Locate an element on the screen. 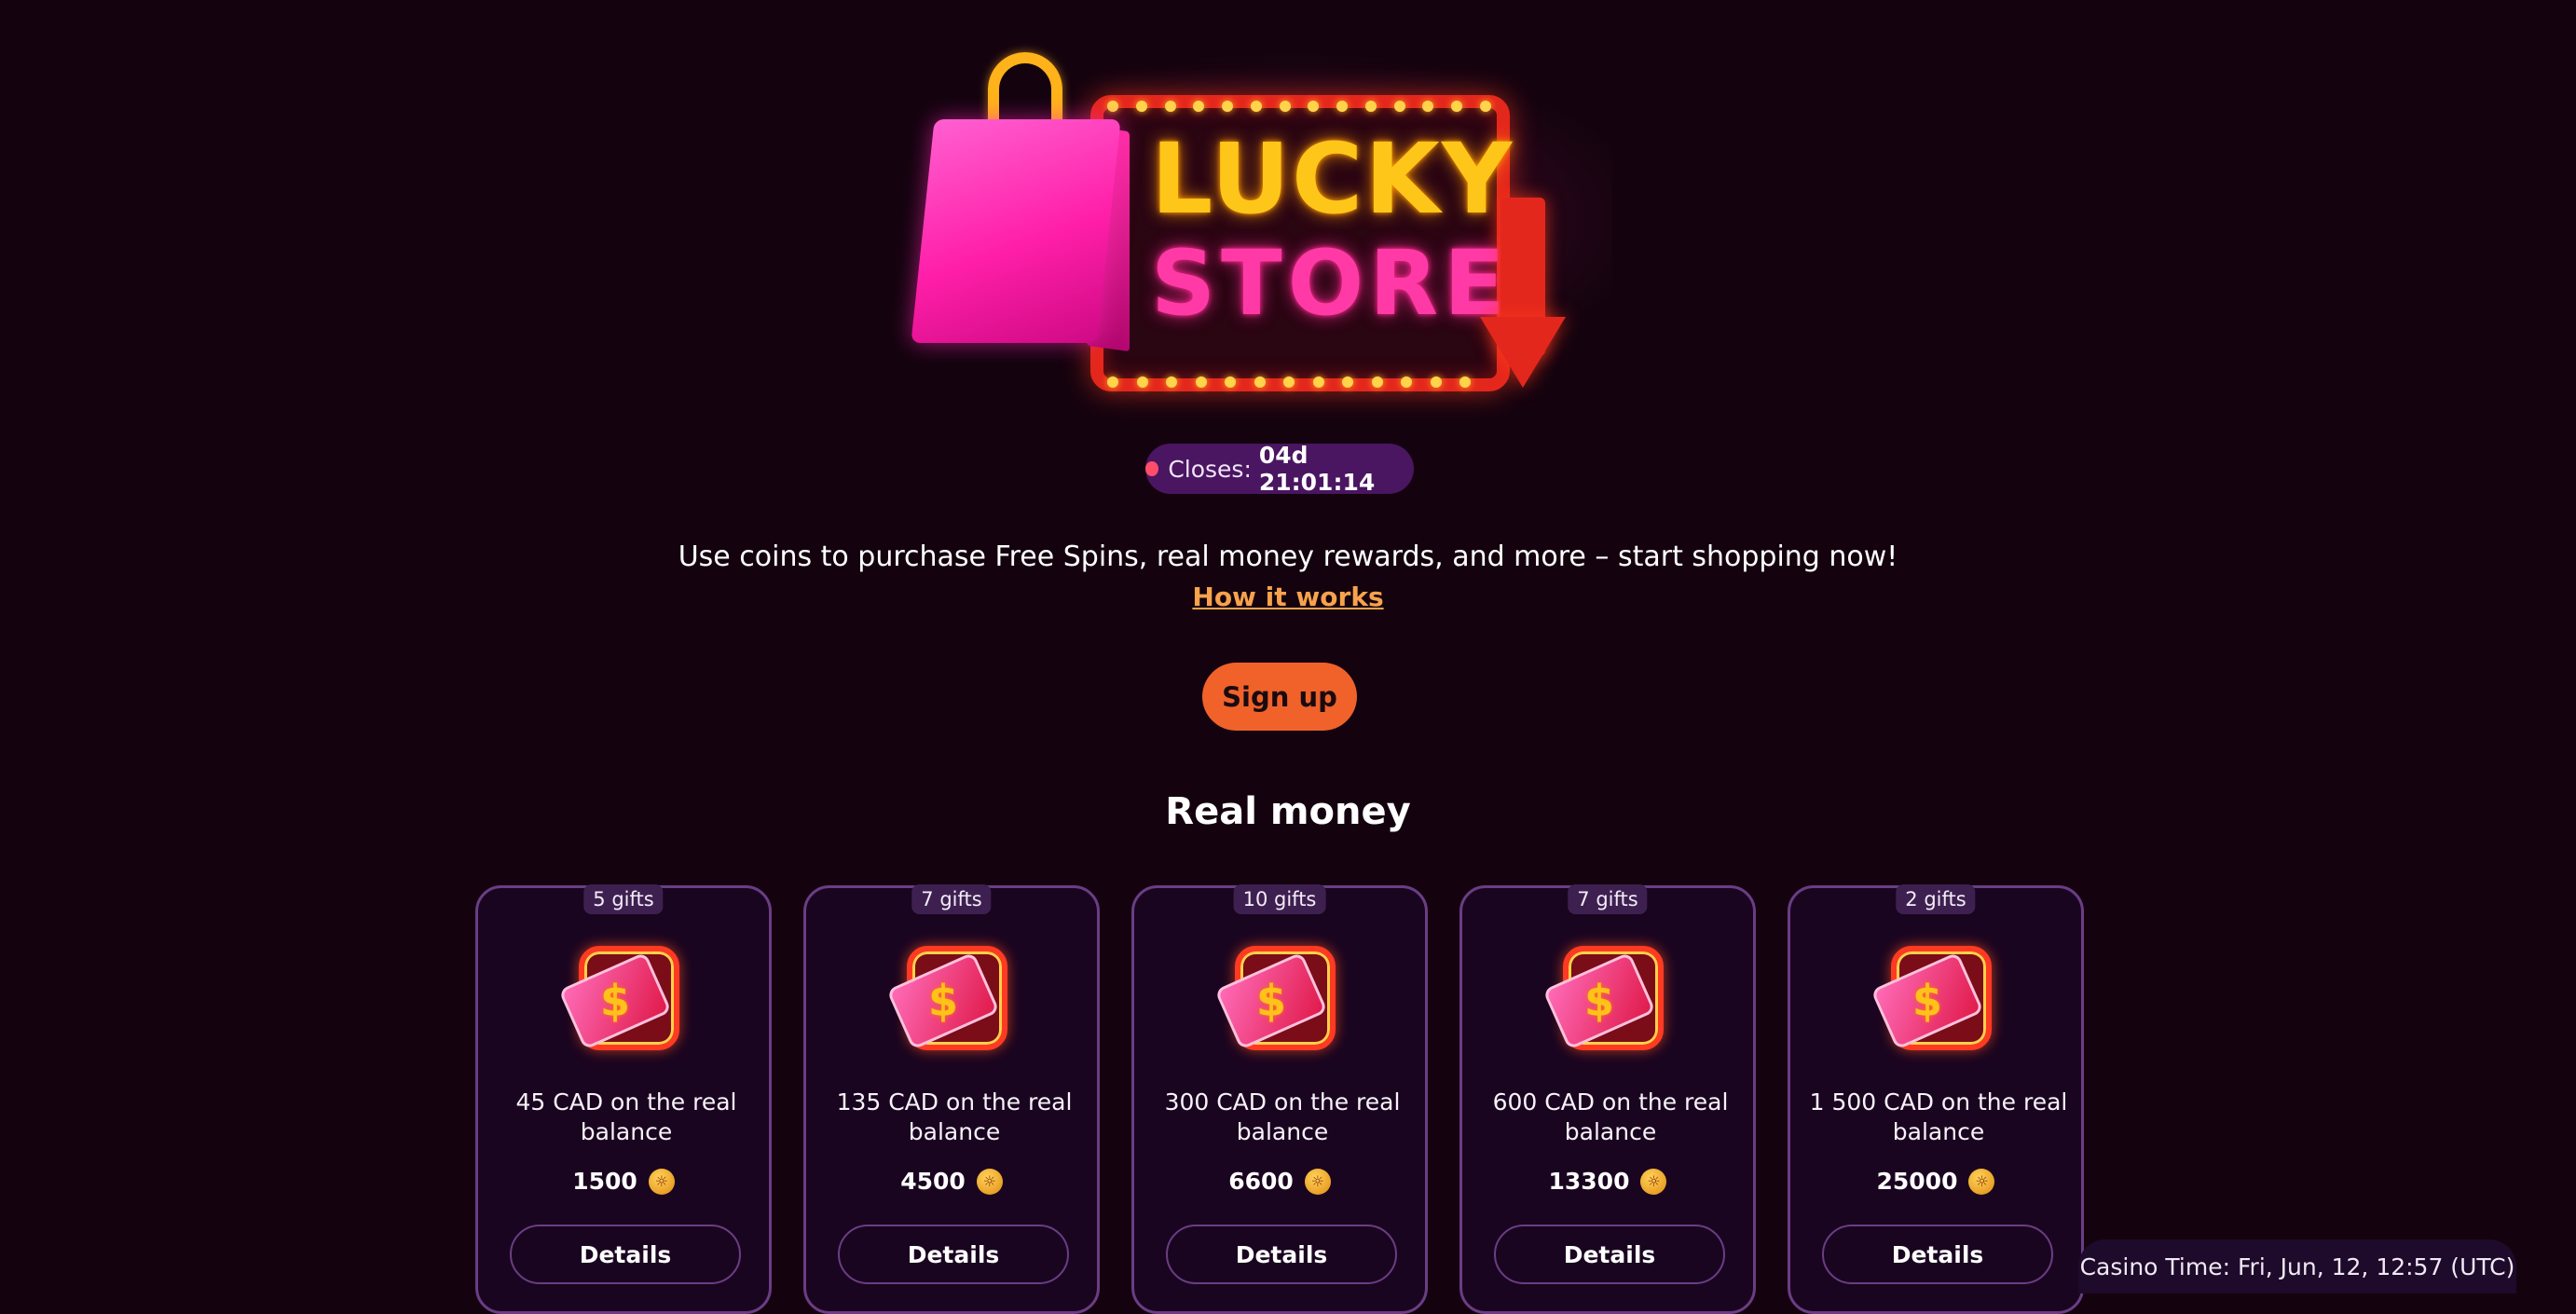  reward-title: 45 CAD on the real balance is located at coordinates (626, 1117).